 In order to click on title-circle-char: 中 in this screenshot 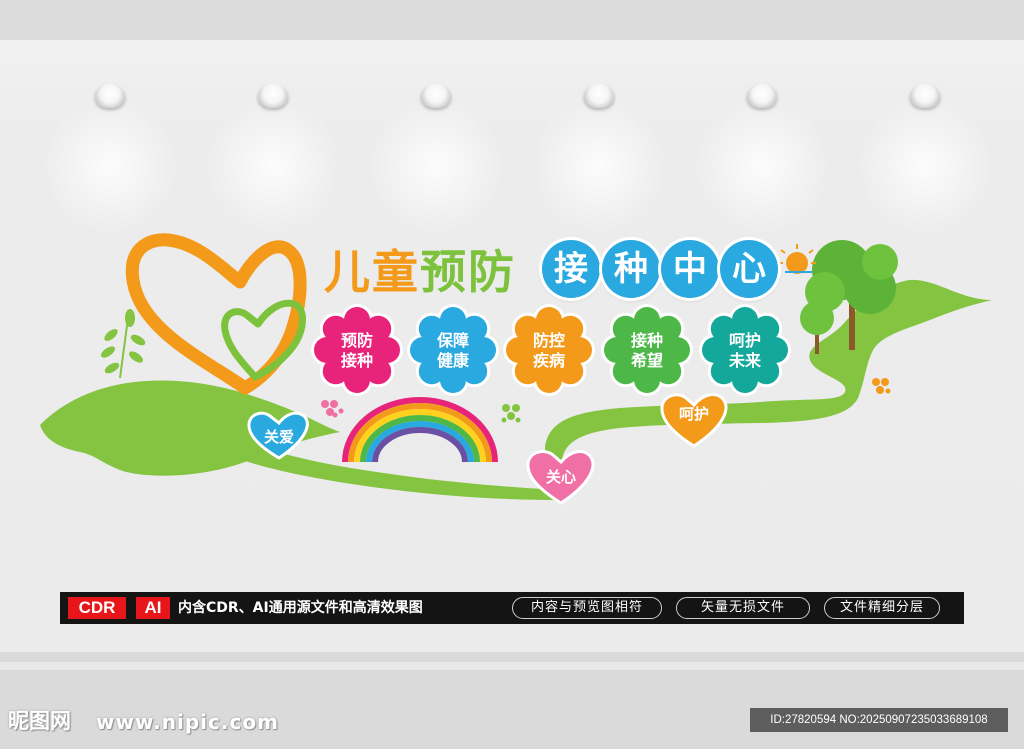, I will do `click(690, 269)`.